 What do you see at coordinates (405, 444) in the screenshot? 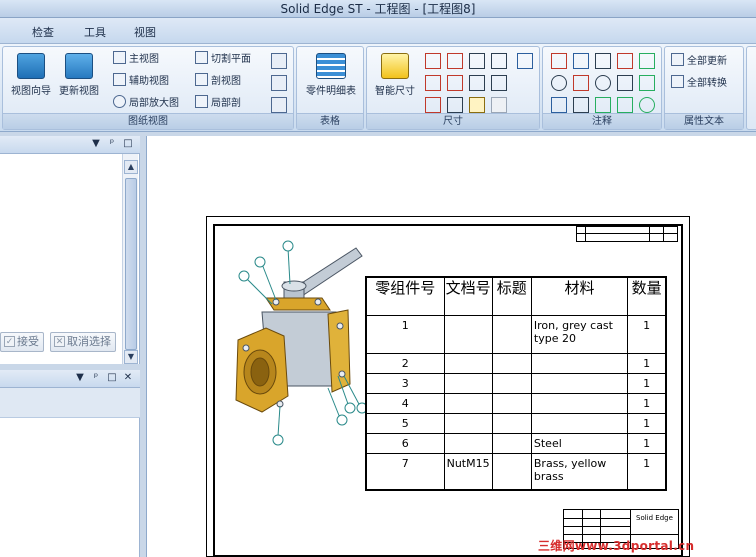
I see `cell-item: 6` at bounding box center [405, 444].